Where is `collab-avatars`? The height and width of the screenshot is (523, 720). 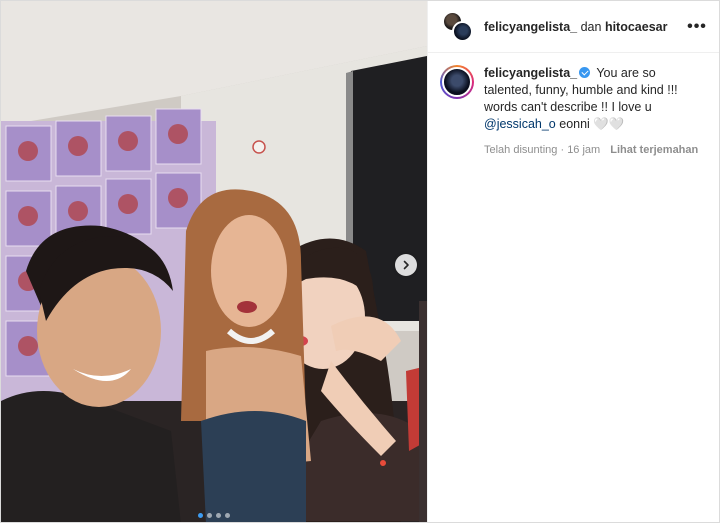
collab-avatars is located at coordinates (458, 26).